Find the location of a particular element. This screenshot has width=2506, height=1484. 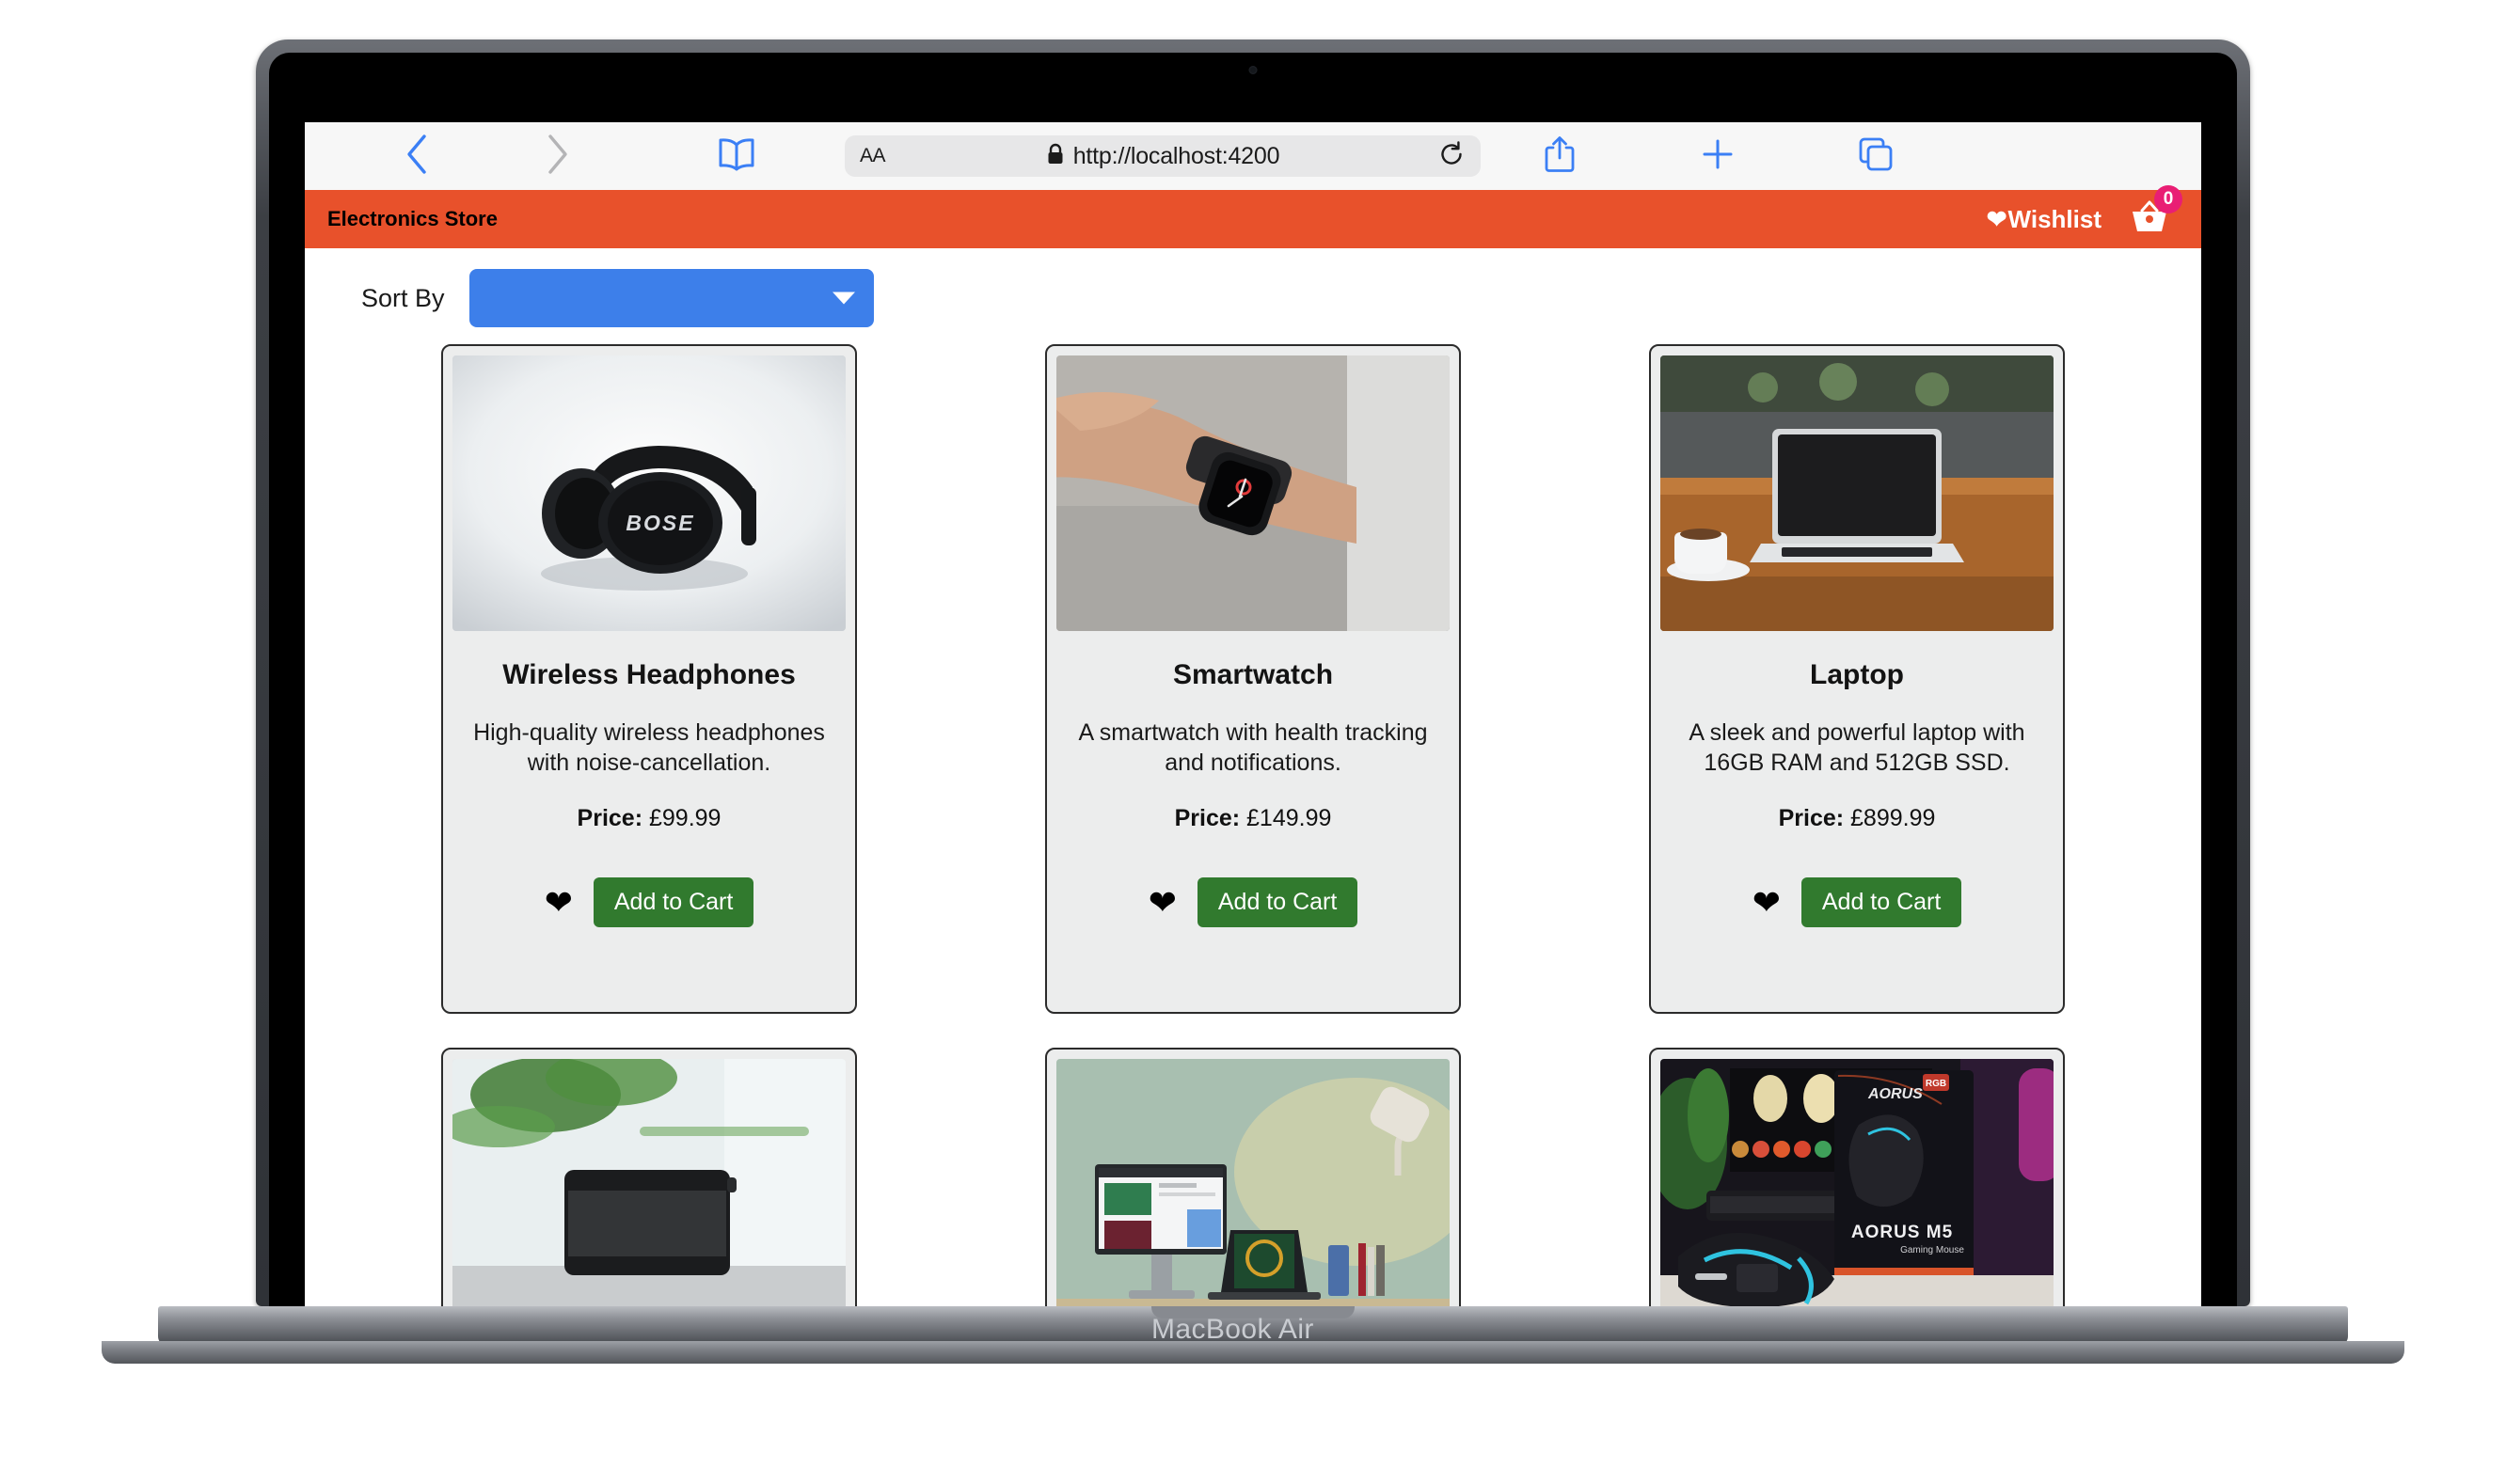

chevron-left-icon is located at coordinates (416, 157).